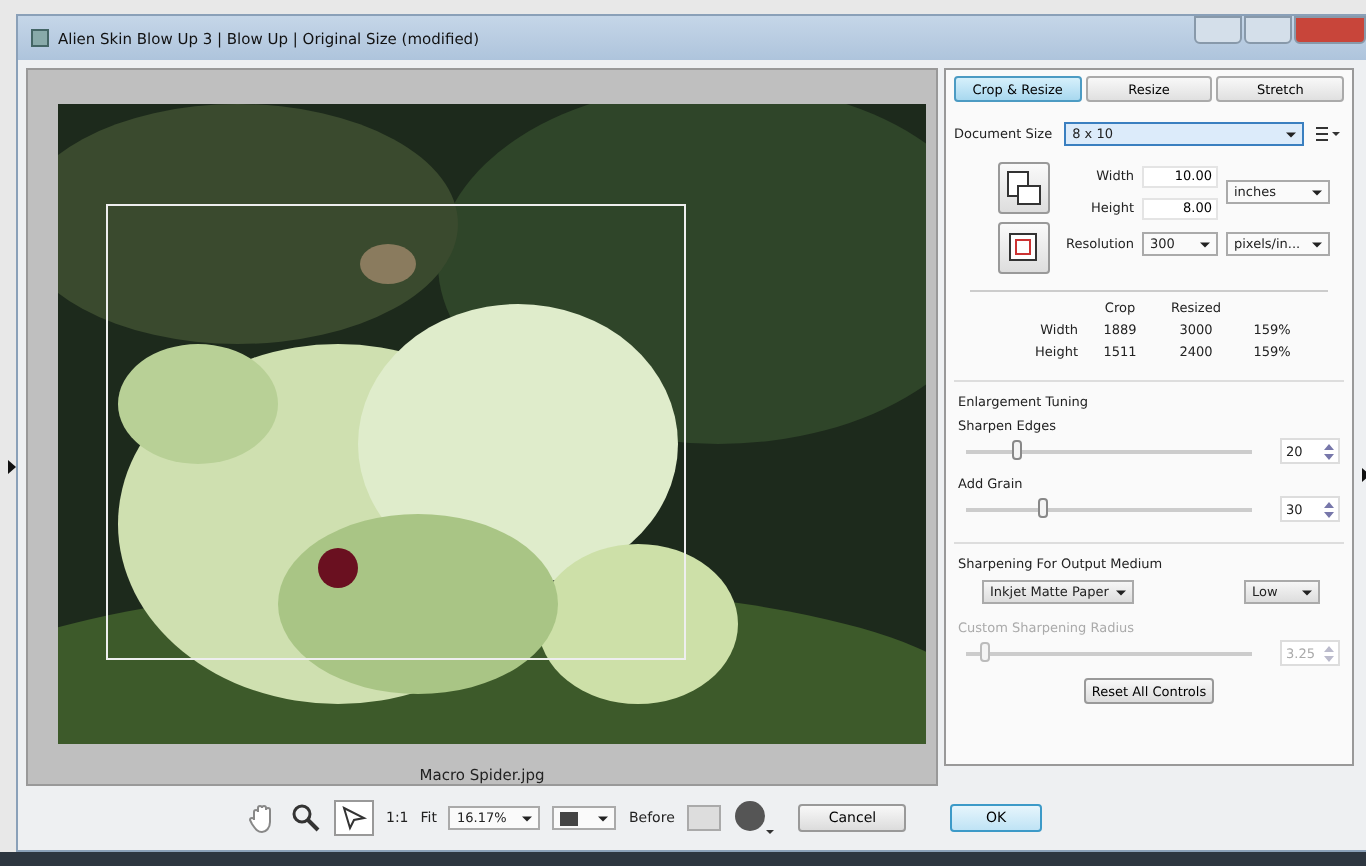 This screenshot has height=866, width=1366. I want to click on pages-icon, so click(1024, 188).